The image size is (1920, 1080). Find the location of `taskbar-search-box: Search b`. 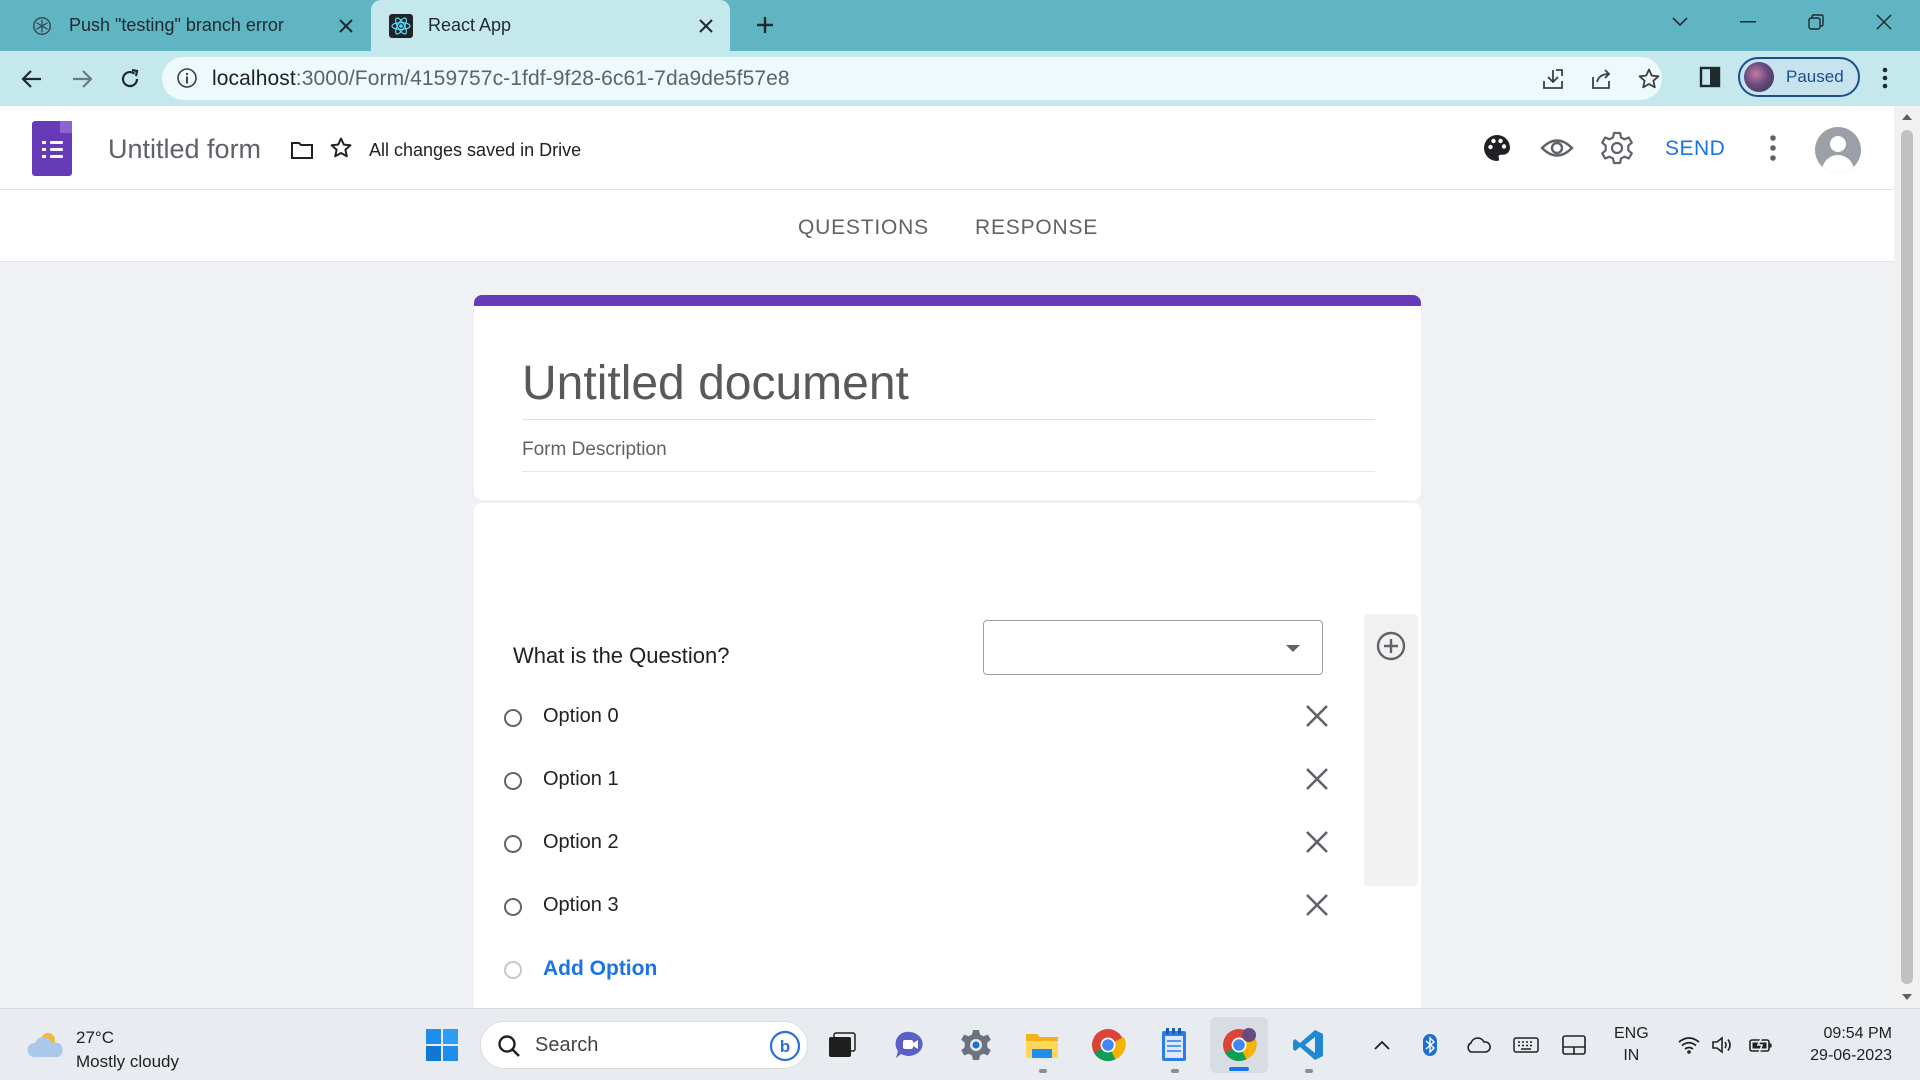

taskbar-search-box: Search b is located at coordinates (644, 1045).